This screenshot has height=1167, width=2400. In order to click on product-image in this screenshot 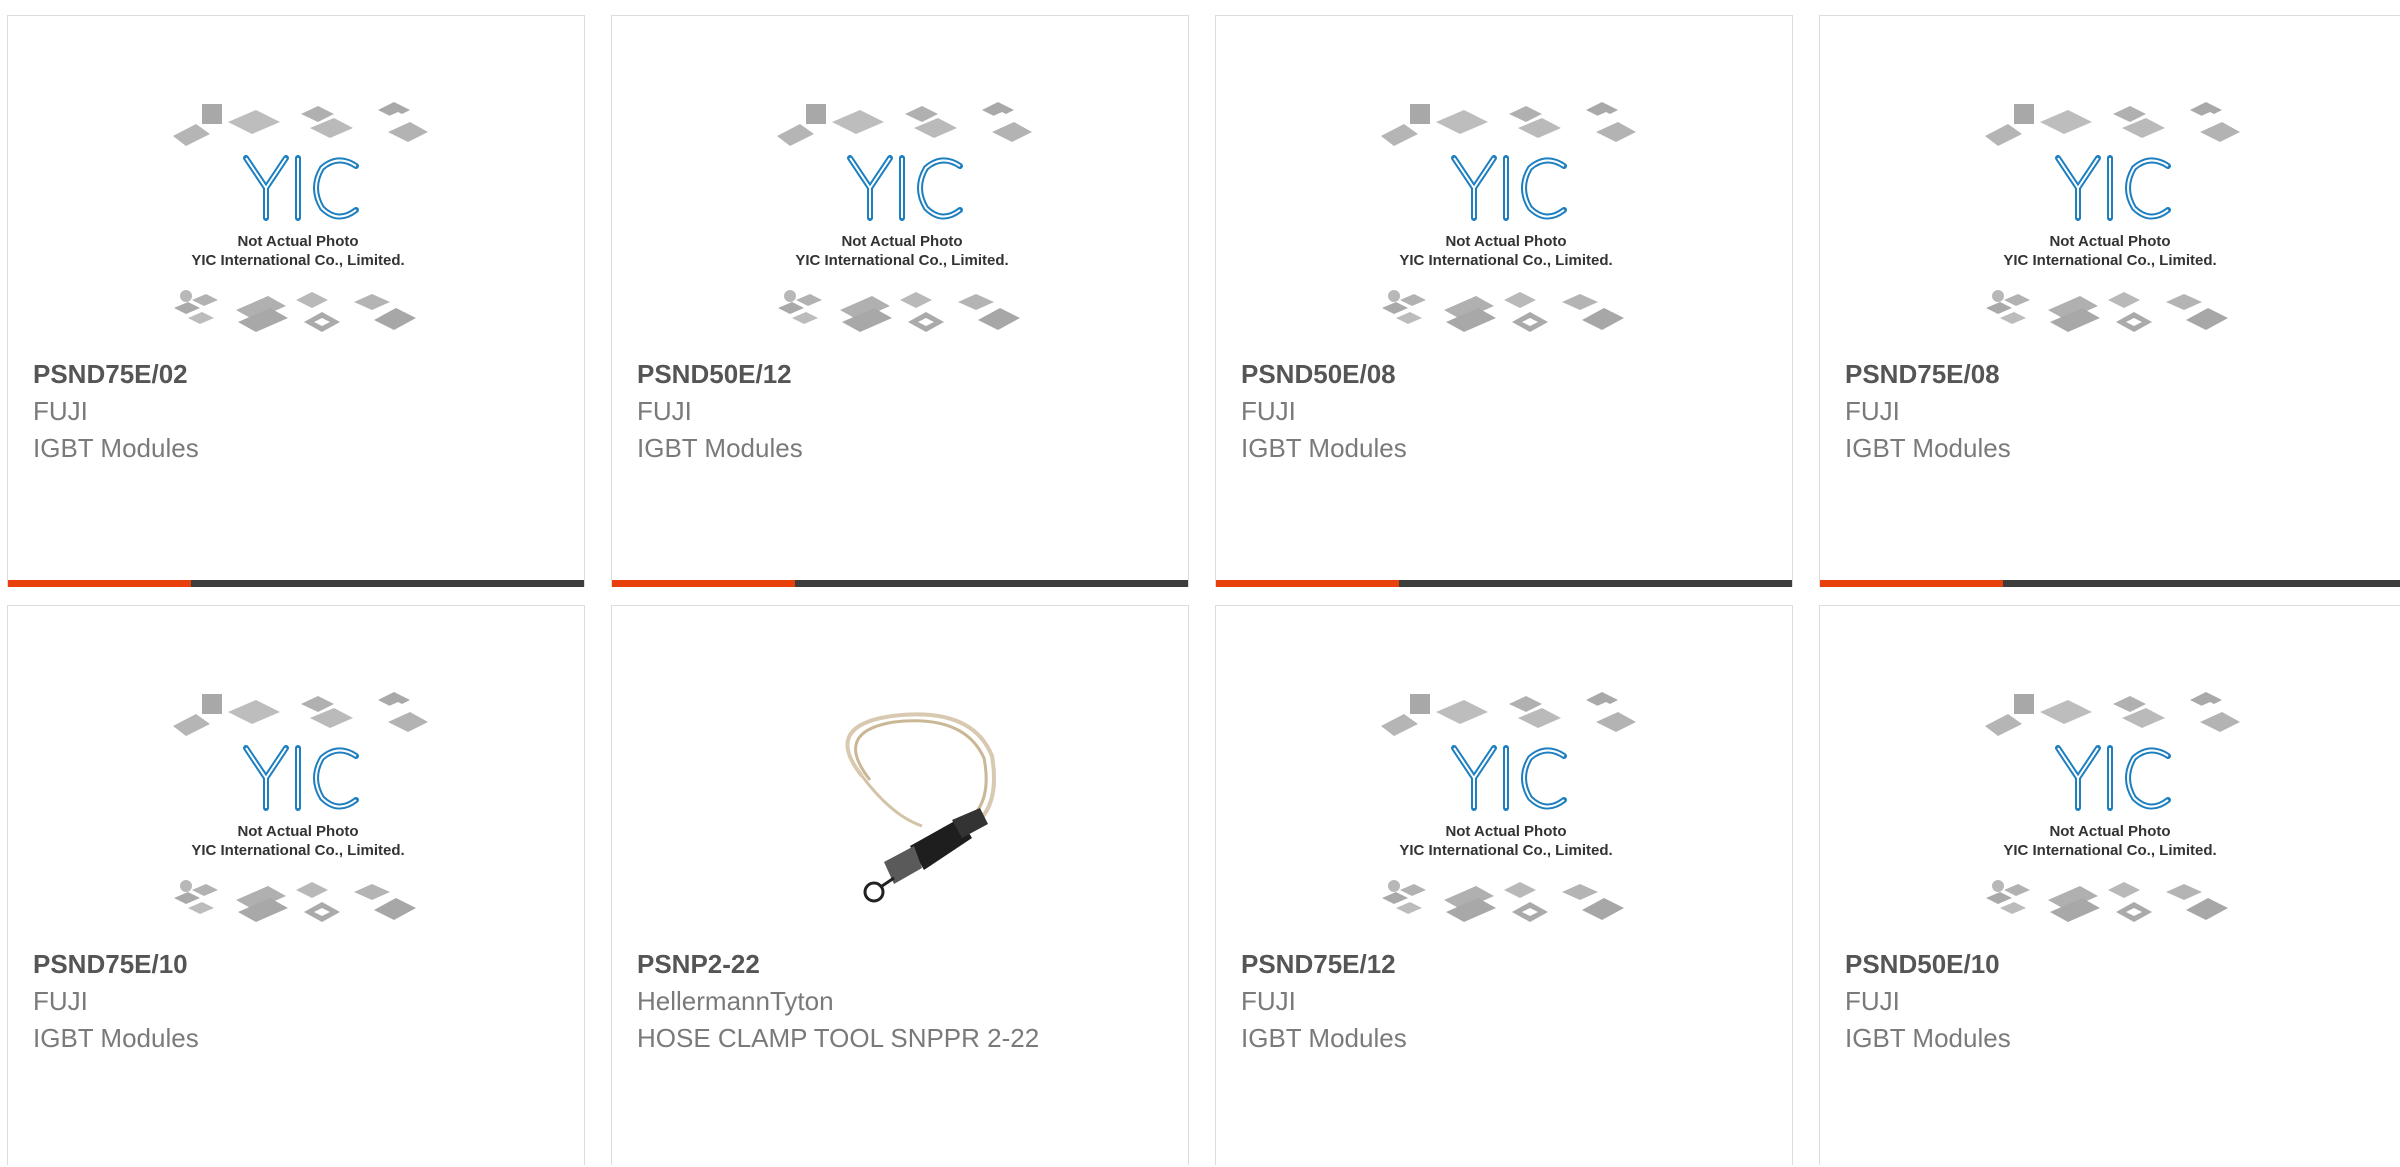, I will do `click(902, 811)`.